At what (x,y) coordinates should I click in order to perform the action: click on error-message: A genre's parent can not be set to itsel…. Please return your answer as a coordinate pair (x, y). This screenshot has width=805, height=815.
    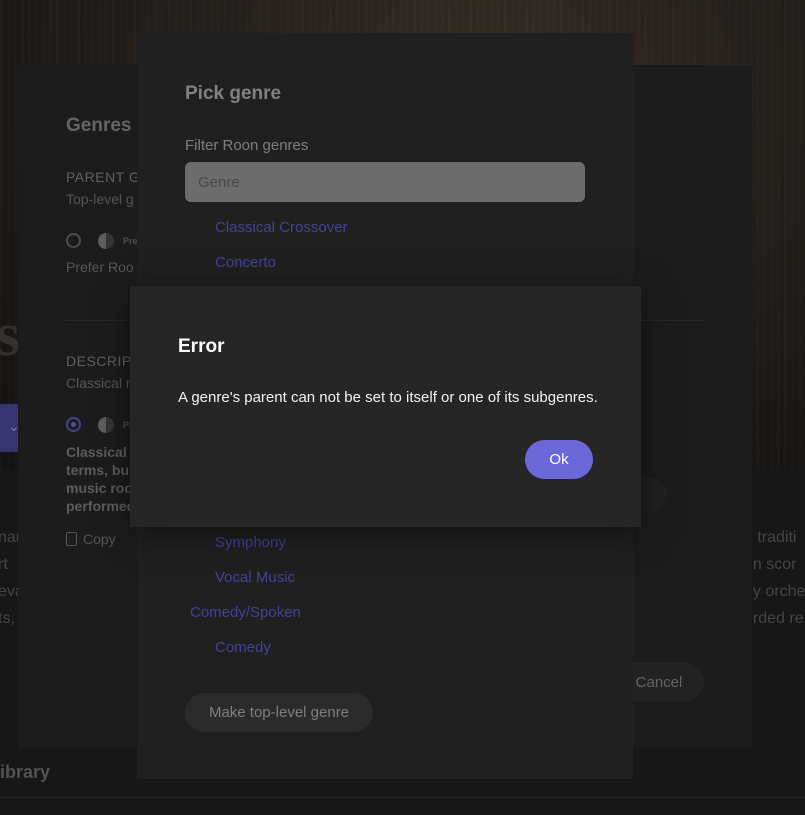
    Looking at the image, I should click on (388, 397).